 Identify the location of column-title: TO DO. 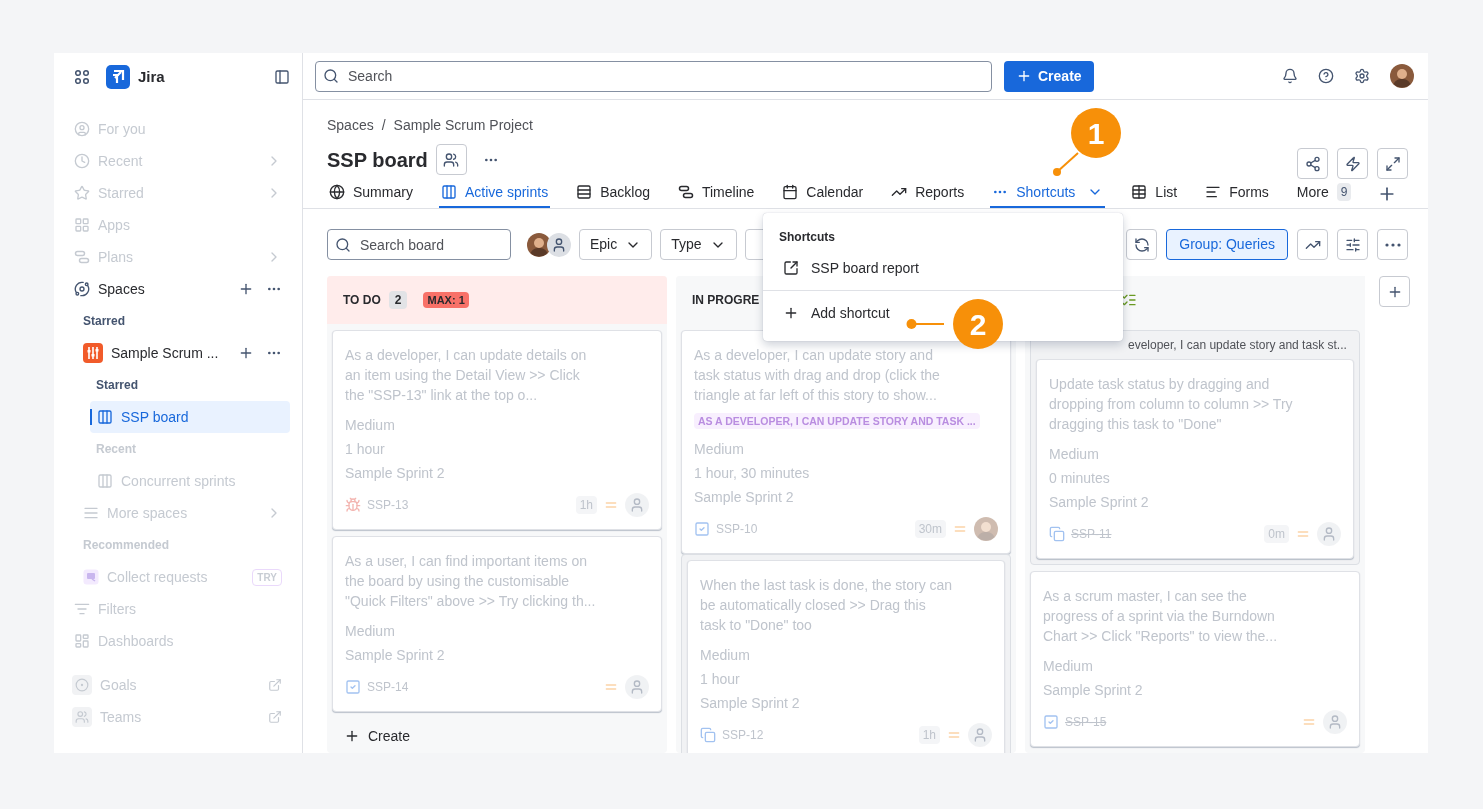
(362, 300).